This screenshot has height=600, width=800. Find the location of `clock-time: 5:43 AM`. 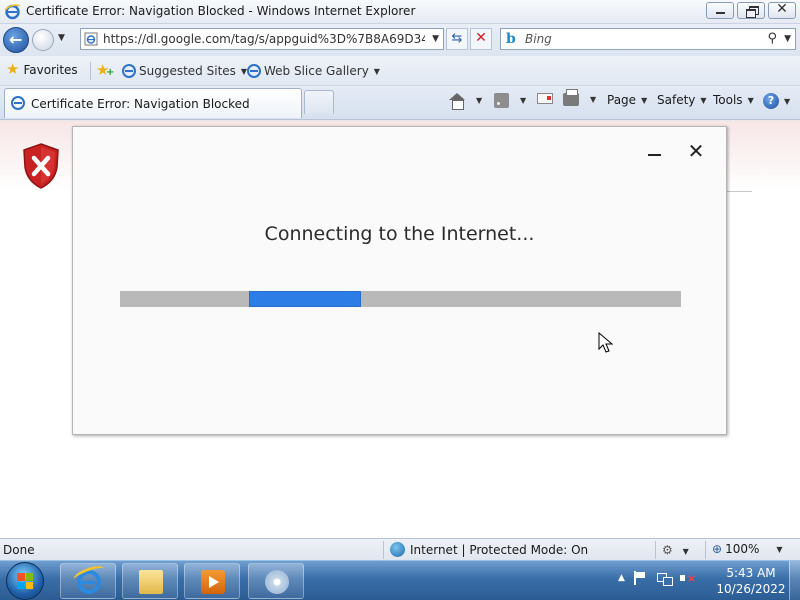

clock-time: 5:43 AM is located at coordinates (751, 573).